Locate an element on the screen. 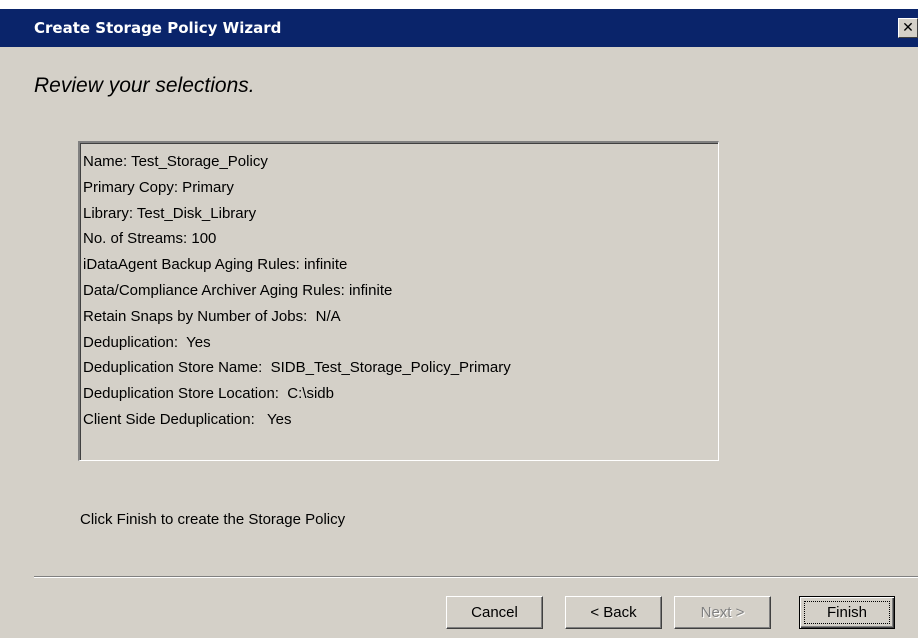 The image size is (918, 638). close-button: ✕ is located at coordinates (908, 28).